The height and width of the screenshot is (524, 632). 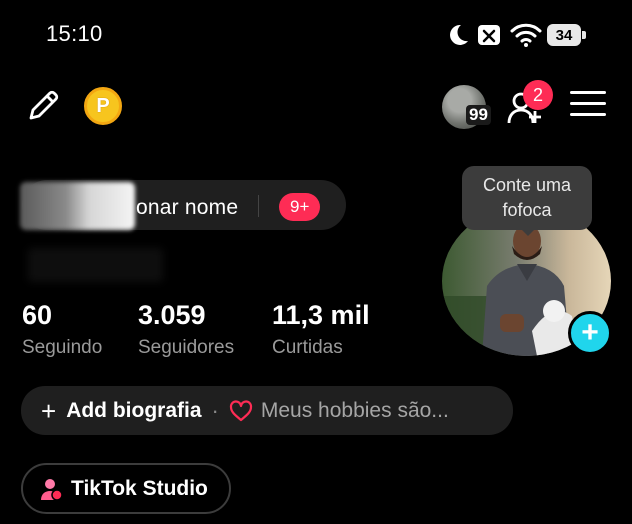 I want to click on moon-icon, so click(x=459, y=34).